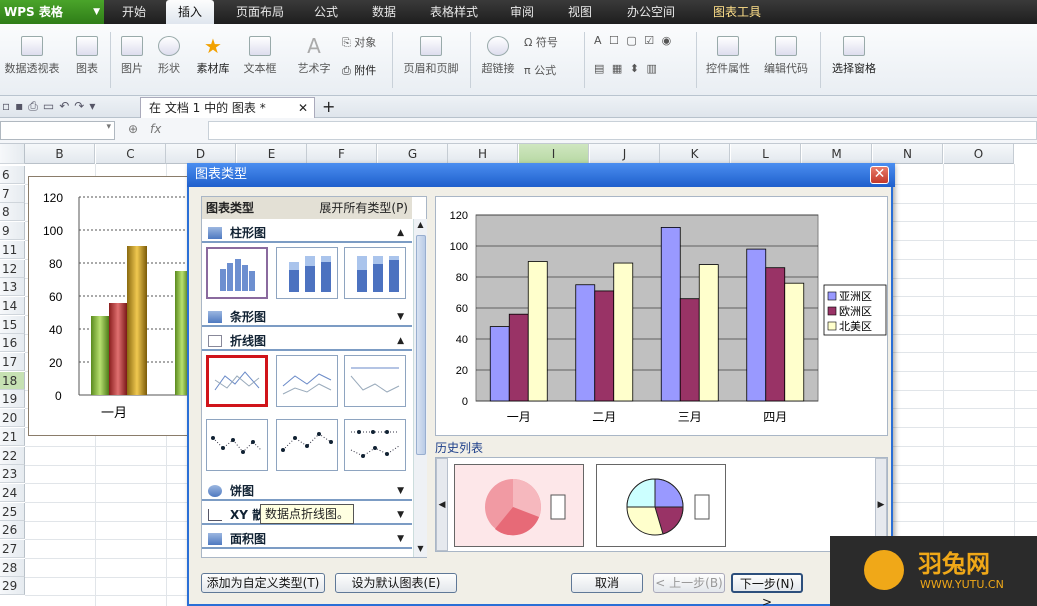 This screenshot has width=1037, height=606. Describe the element at coordinates (12, 212) in the screenshot. I see `row-header: 8` at that location.